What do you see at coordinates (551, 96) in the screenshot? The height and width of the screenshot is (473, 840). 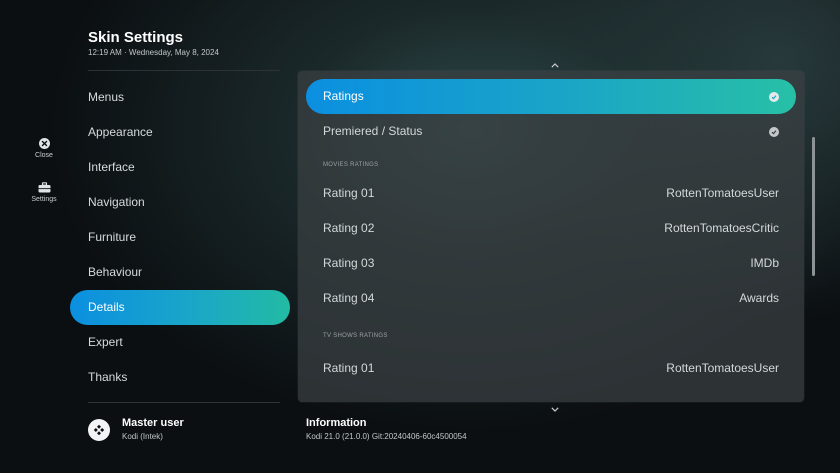 I see `toggle-ratings: Ratings` at bounding box center [551, 96].